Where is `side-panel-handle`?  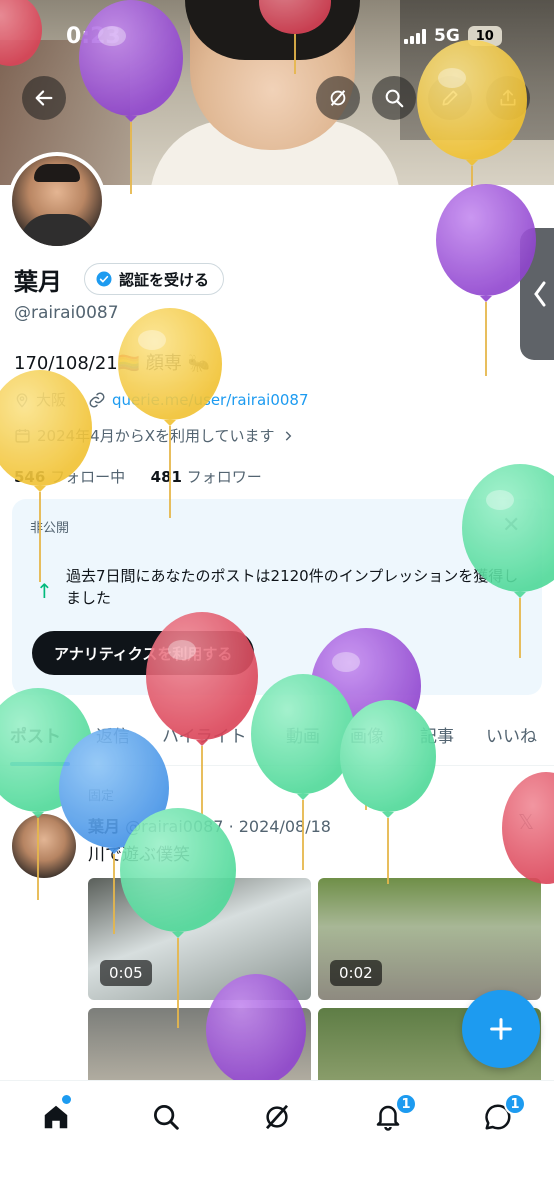
side-panel-handle is located at coordinates (537, 294).